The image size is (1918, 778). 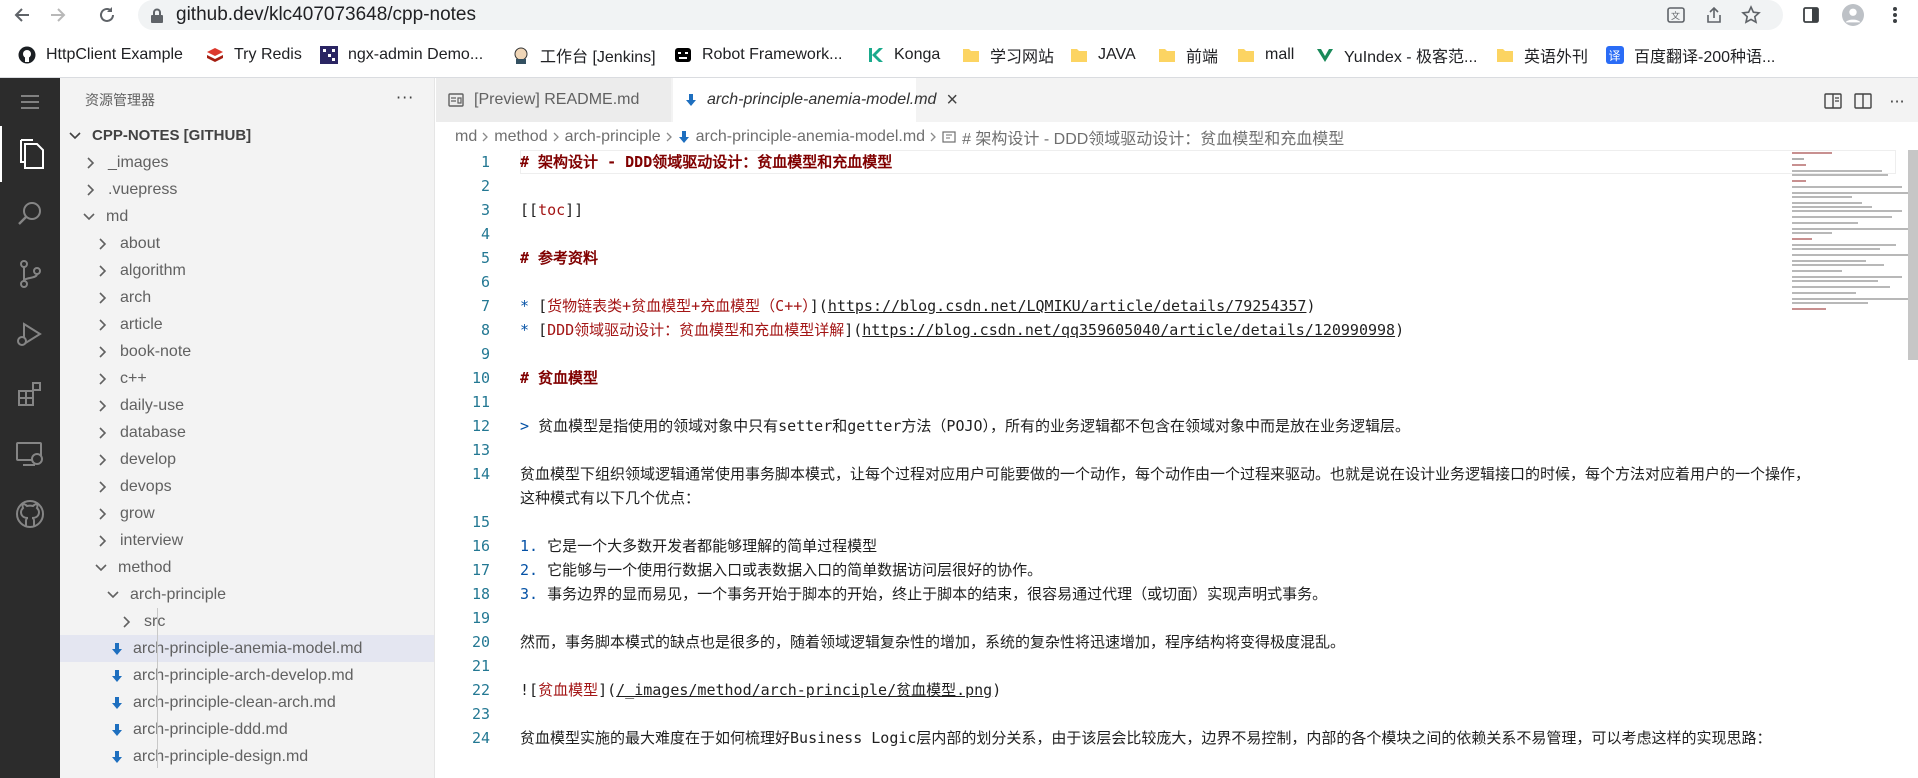 I want to click on browser-menu-button, so click(x=1895, y=15).